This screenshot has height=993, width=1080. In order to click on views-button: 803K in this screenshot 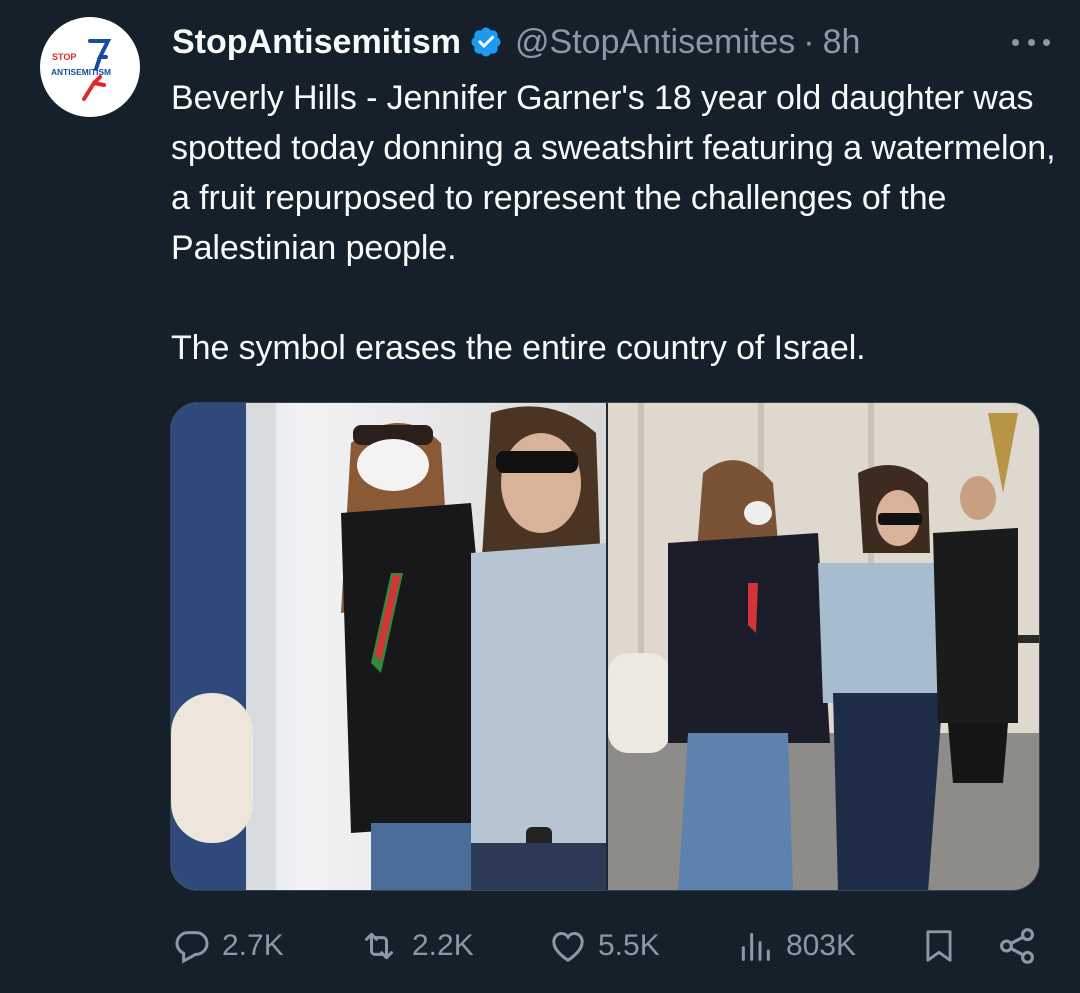, I will do `click(795, 946)`.